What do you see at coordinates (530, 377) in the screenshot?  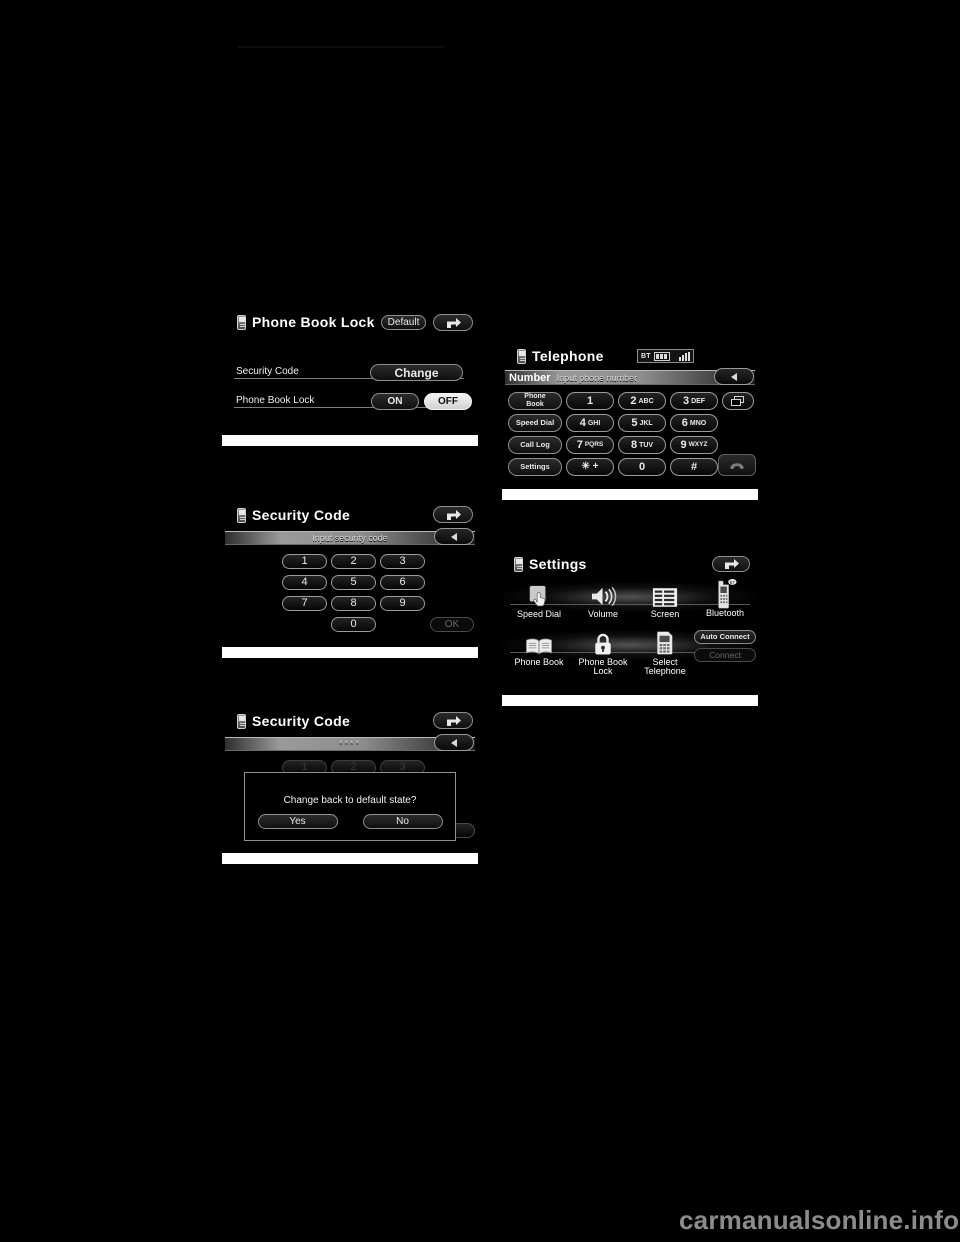 I see `number-label: Number` at bounding box center [530, 377].